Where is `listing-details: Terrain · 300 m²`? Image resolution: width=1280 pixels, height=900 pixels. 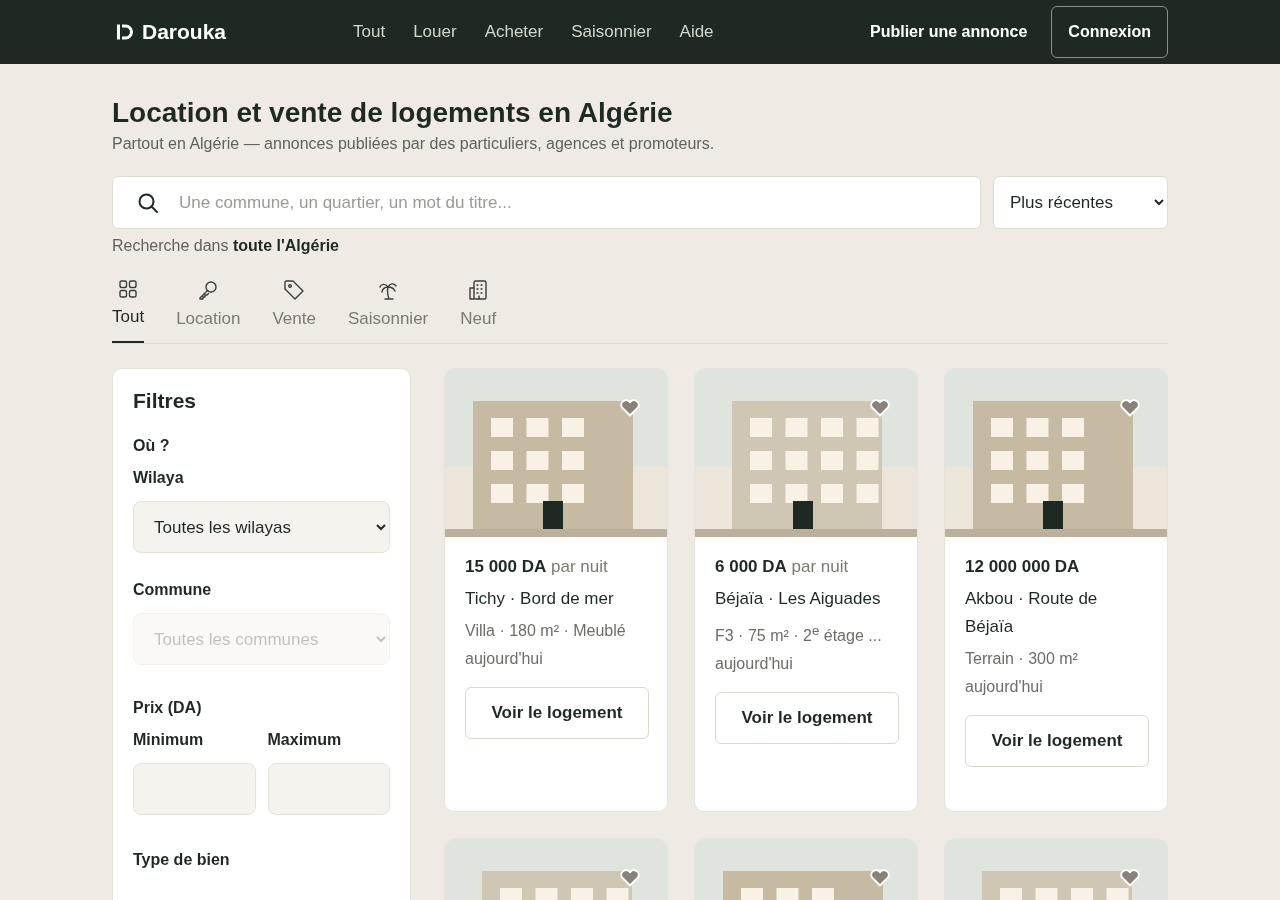 listing-details: Terrain · 300 m² is located at coordinates (1022, 659).